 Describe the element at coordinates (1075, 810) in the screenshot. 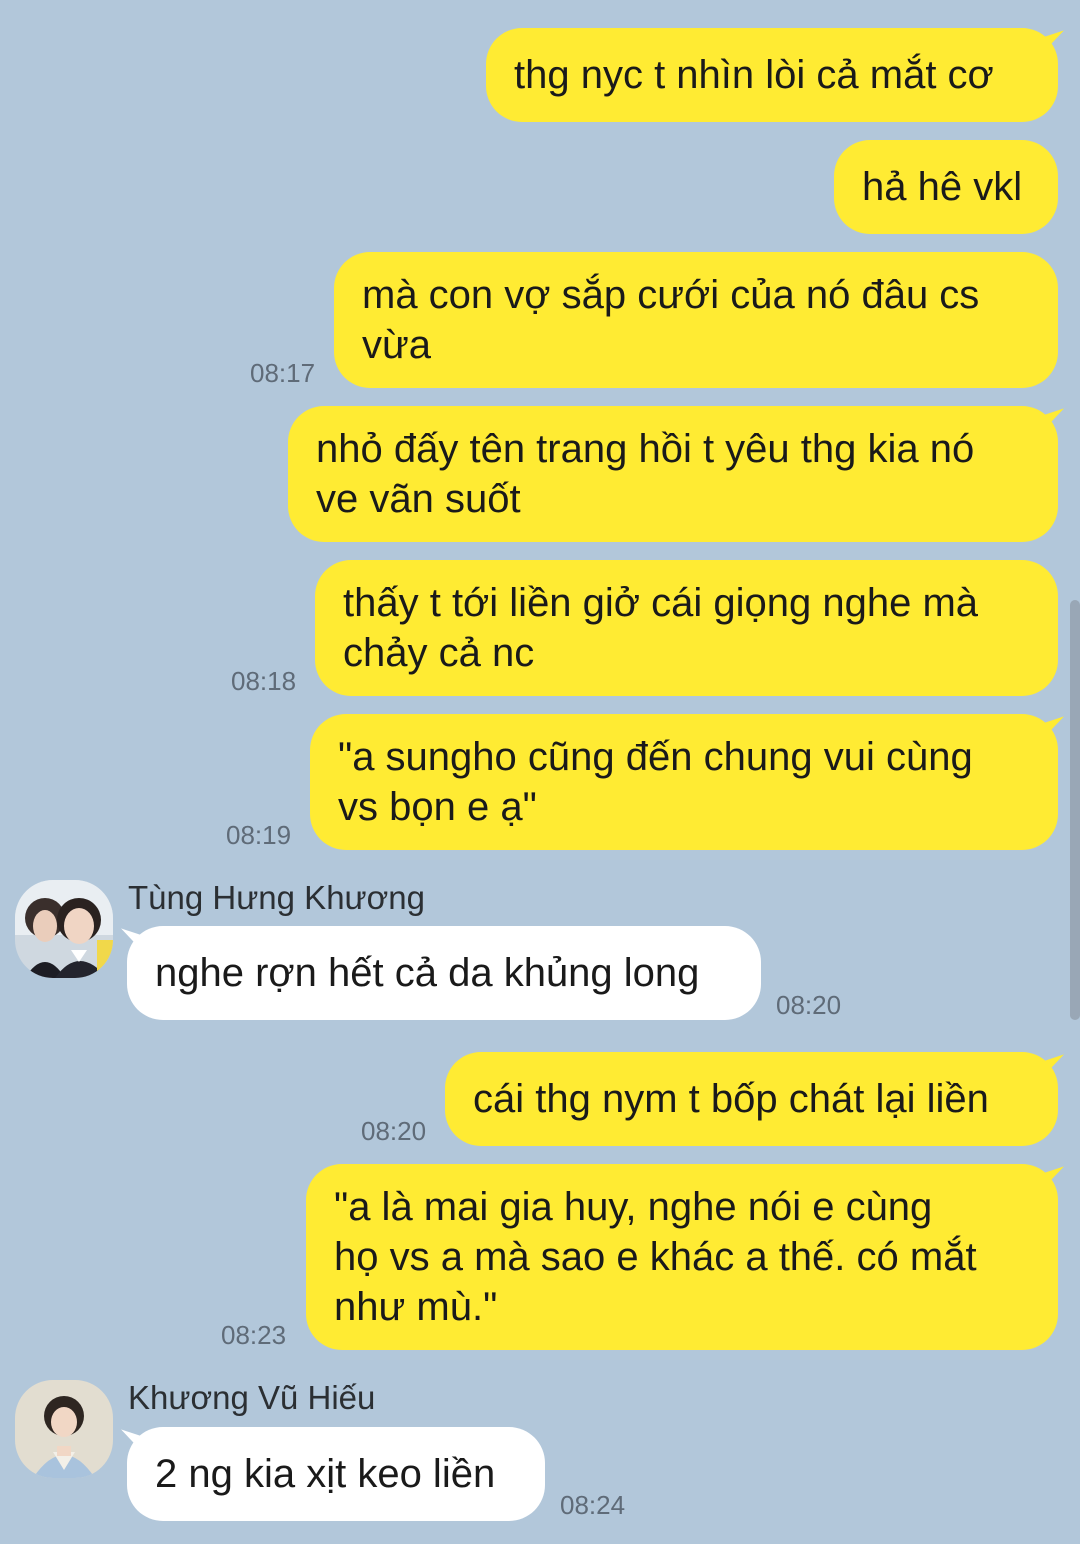

I see `scrollbar-thumb` at that location.